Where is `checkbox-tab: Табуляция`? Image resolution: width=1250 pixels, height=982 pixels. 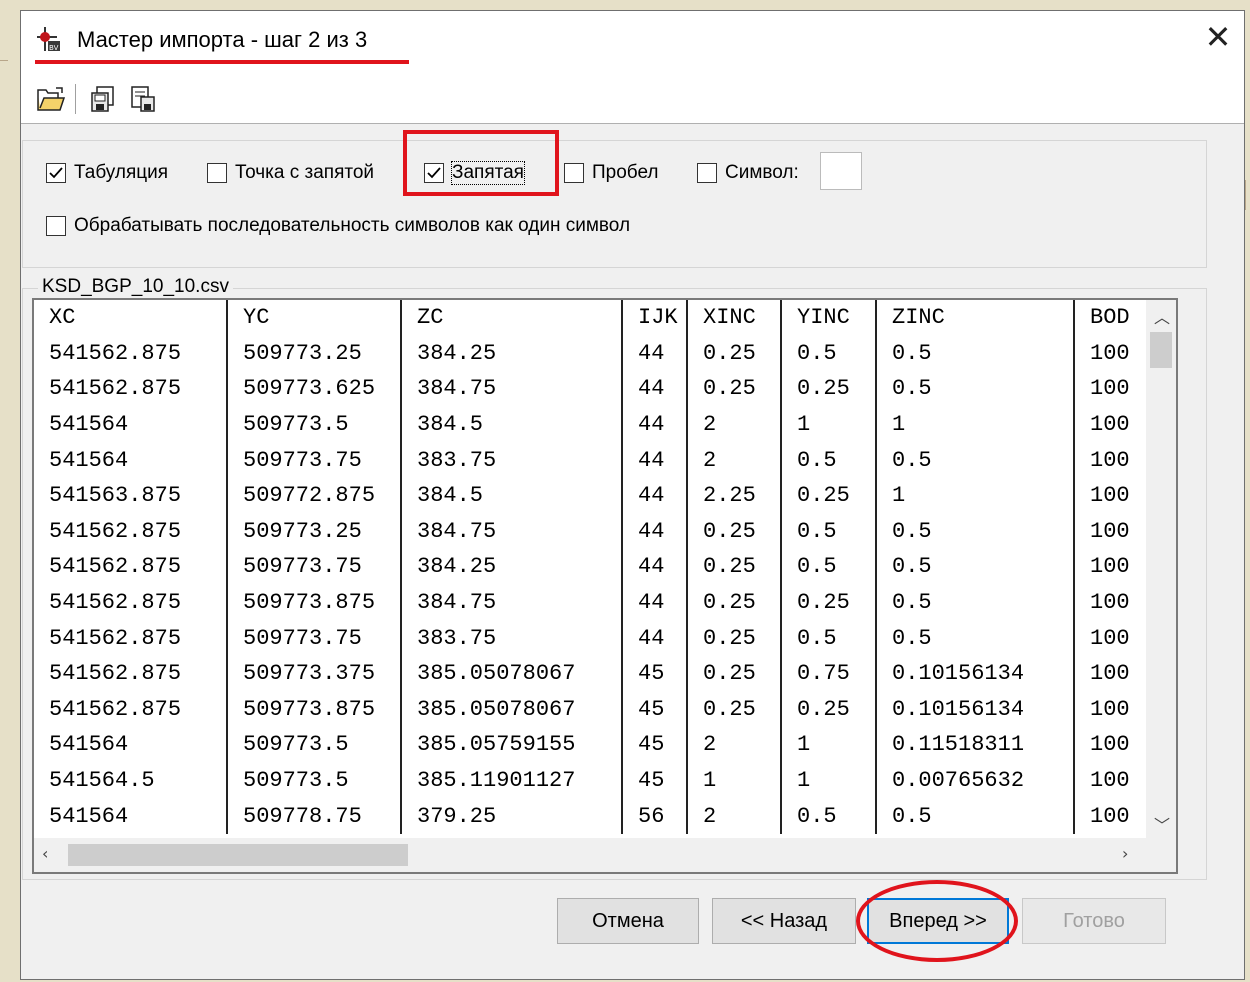
checkbox-tab: Табуляция is located at coordinates (107, 173).